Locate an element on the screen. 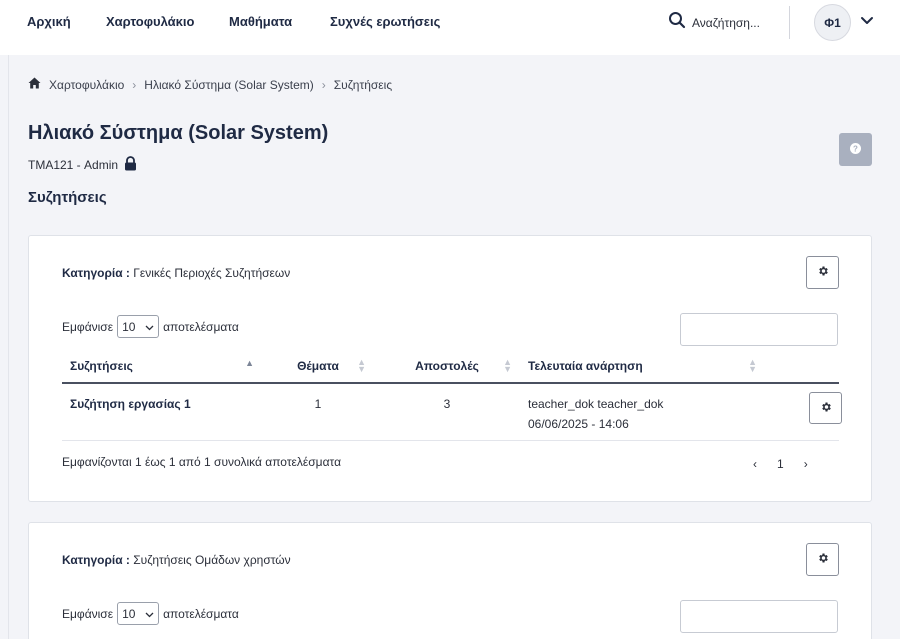  page-title: Ηλιακό Σύστημα (Solar System) is located at coordinates (178, 133).